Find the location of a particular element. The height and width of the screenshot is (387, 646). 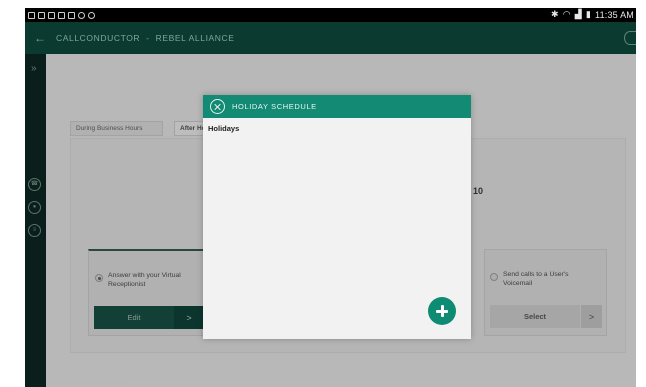

battery-icon: ▮ is located at coordinates (588, 14).